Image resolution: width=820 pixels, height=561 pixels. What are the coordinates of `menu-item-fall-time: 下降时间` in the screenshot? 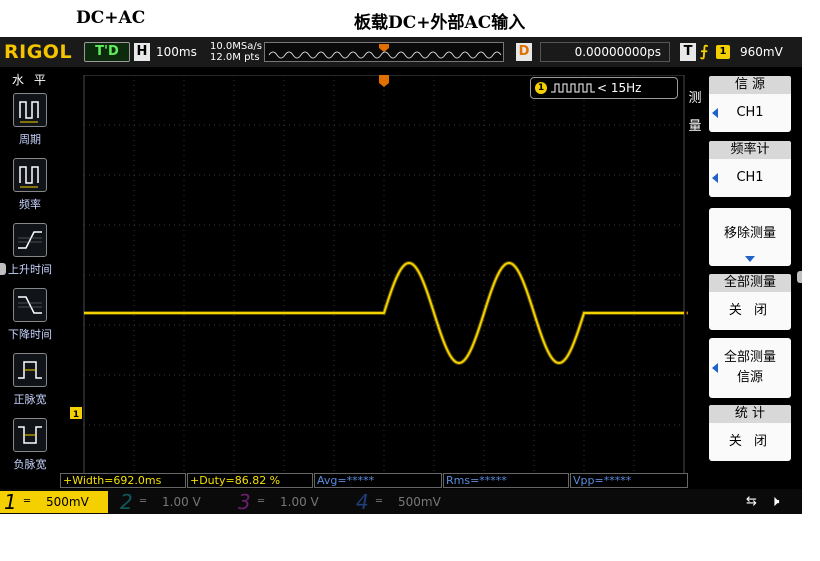 It's located at (30, 319).